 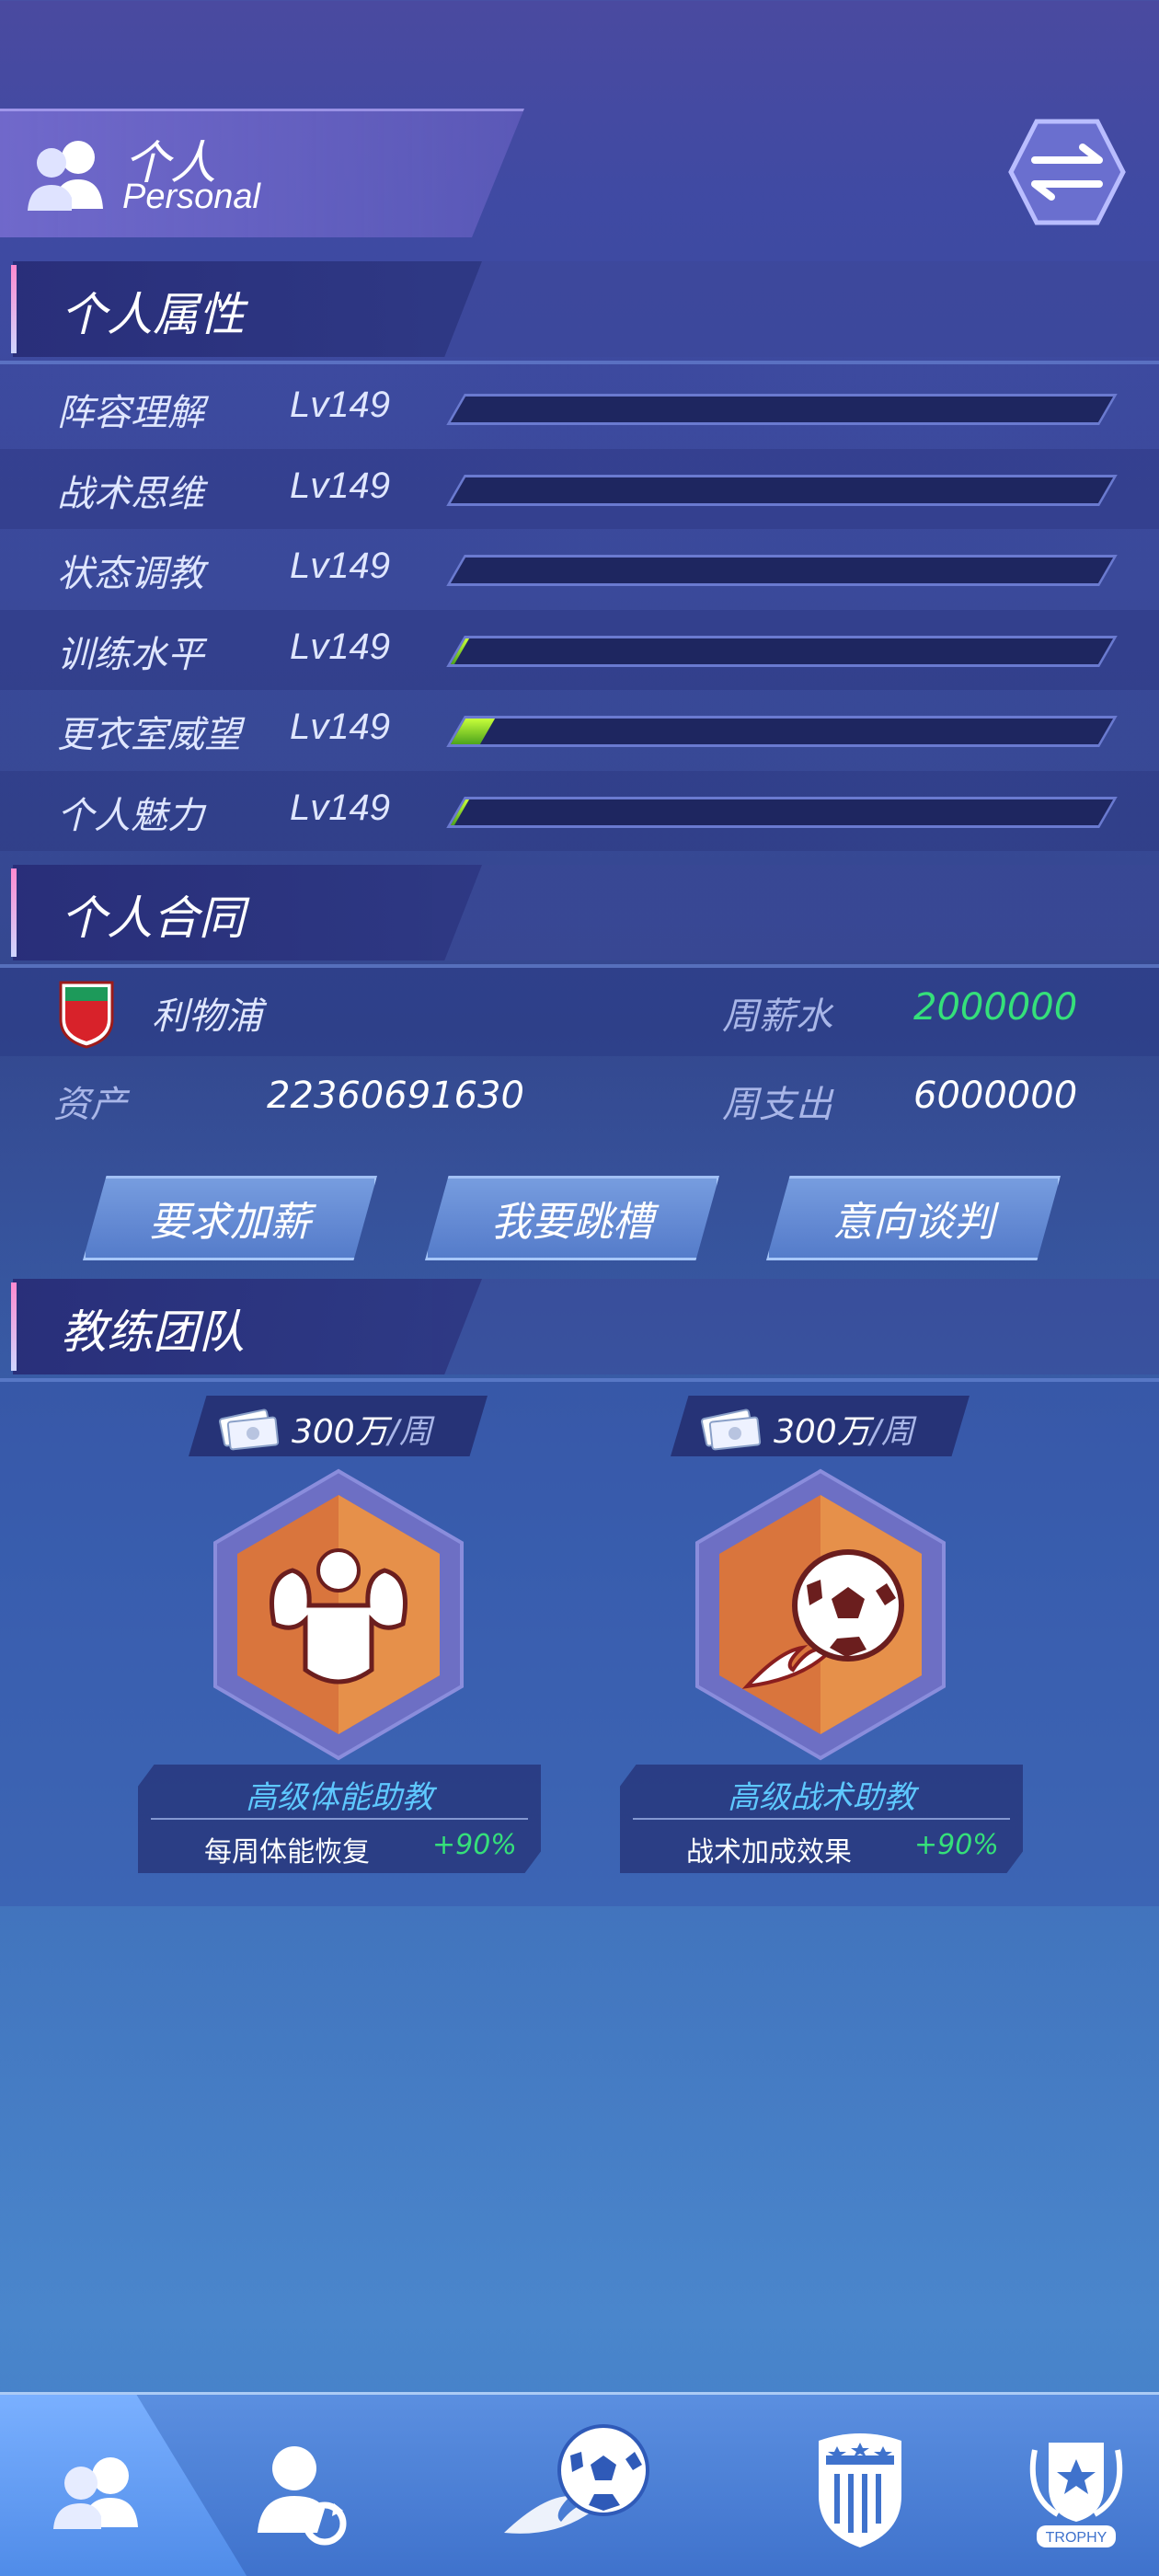 What do you see at coordinates (153, 918) in the screenshot?
I see `section-title: 个人合同` at bounding box center [153, 918].